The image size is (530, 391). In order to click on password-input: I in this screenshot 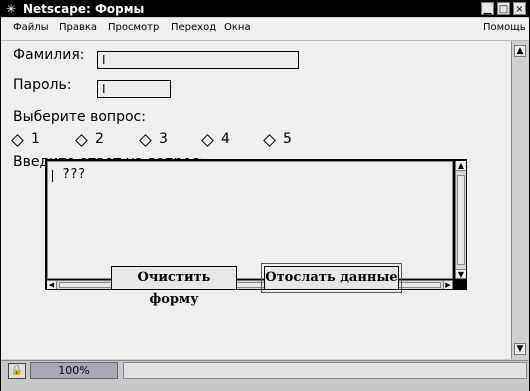, I will do `click(134, 89)`.